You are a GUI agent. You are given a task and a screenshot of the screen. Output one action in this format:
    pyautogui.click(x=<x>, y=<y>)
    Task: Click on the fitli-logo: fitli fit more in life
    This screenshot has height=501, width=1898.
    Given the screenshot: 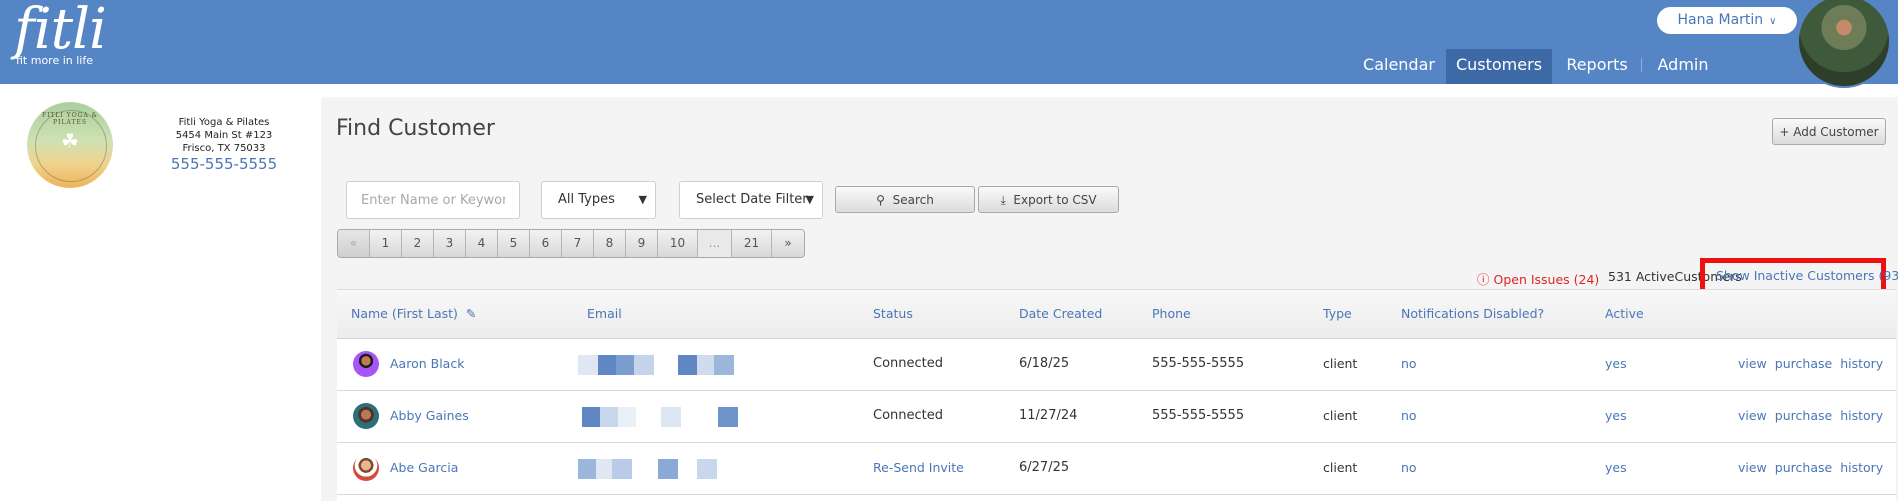 What is the action you would take?
    pyautogui.click(x=60, y=34)
    